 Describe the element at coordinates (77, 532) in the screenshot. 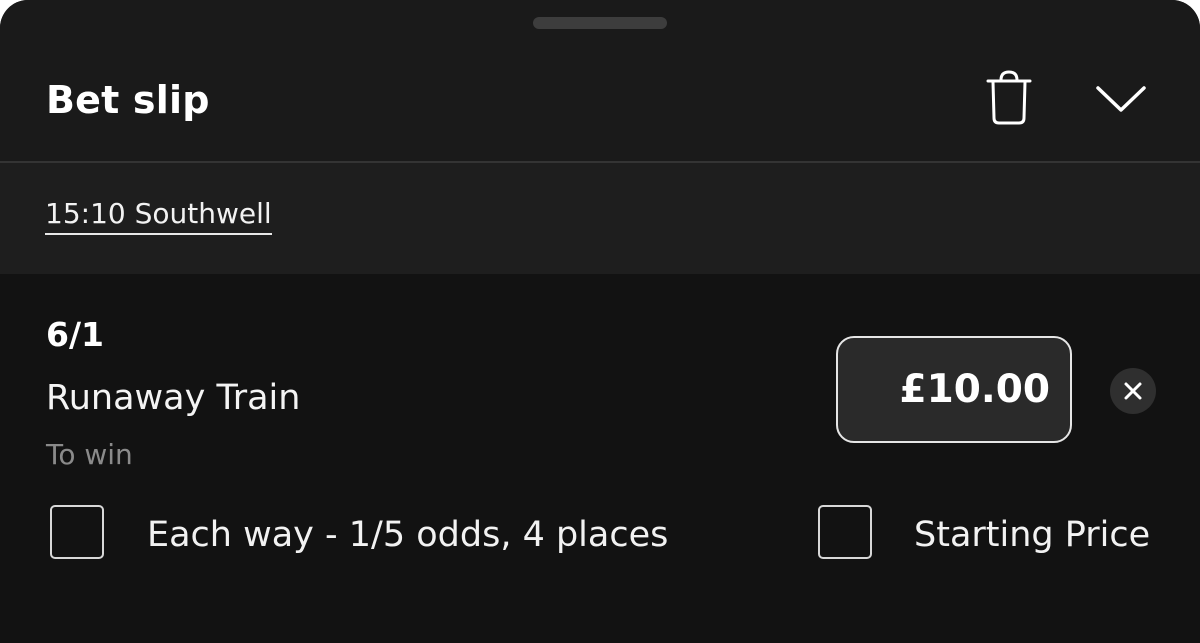

I see `each-way-checkbox` at that location.